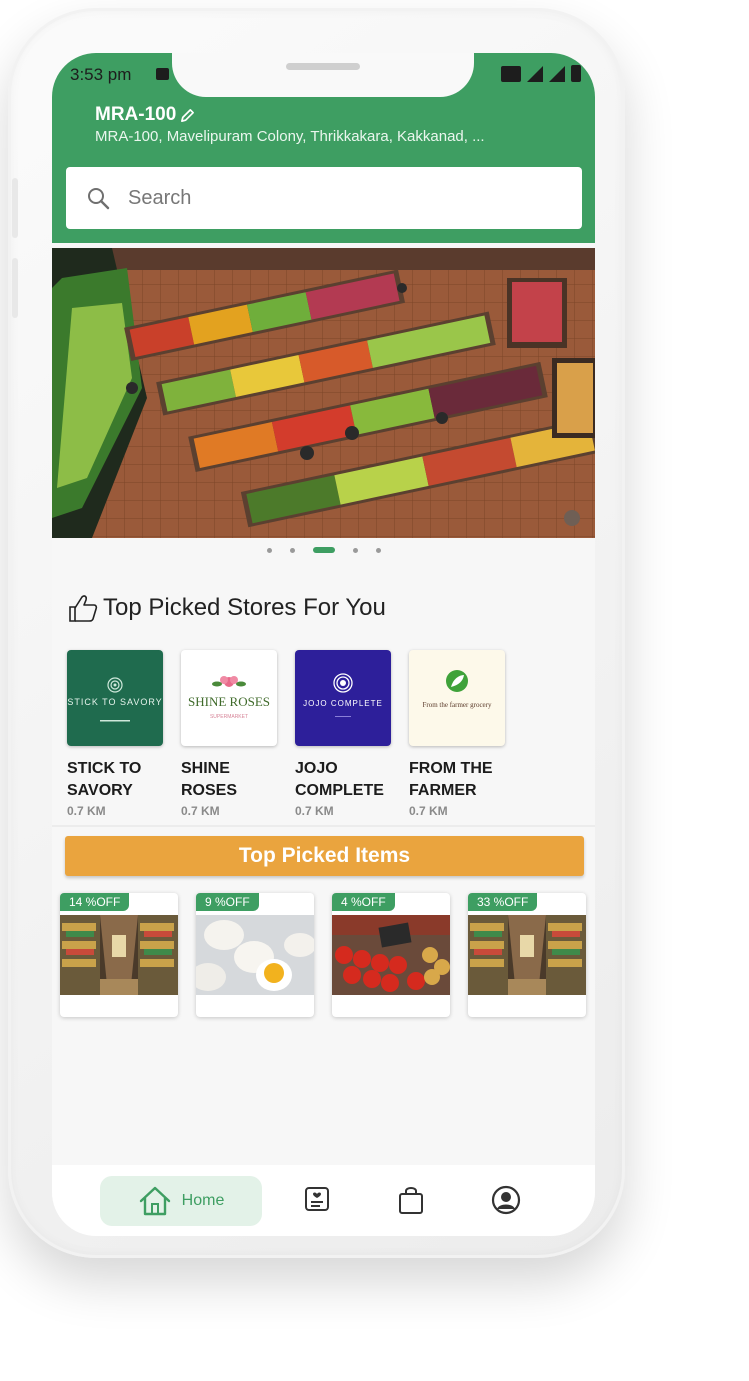  I want to click on item-card: 9 %OFF, so click(255, 955).